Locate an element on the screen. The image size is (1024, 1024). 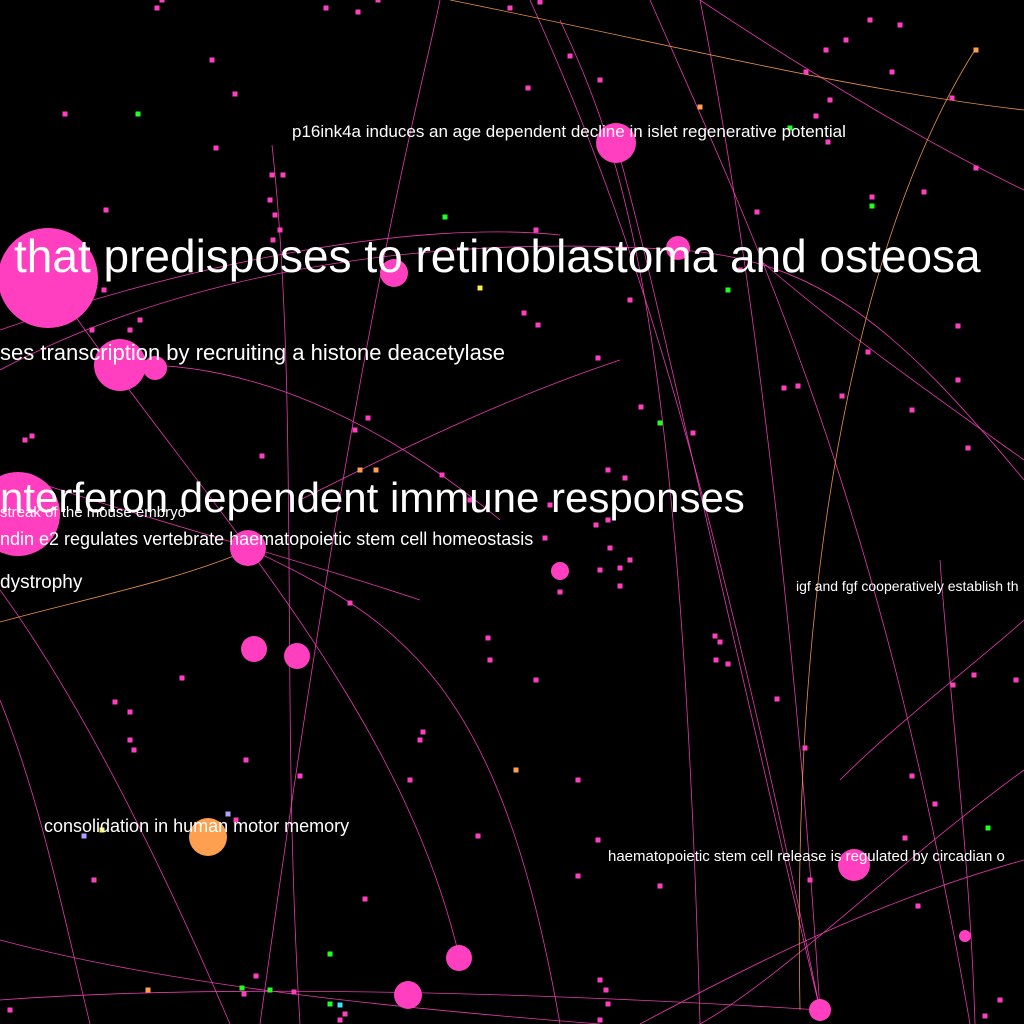
label-dystrophy: dystrophy is located at coordinates (41, 582).